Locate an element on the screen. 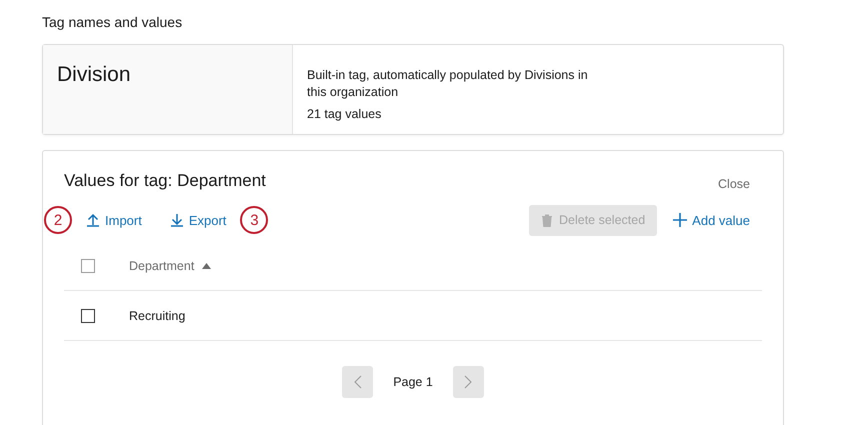 Image resolution: width=850 pixels, height=425 pixels. export-link: Export is located at coordinates (198, 220).